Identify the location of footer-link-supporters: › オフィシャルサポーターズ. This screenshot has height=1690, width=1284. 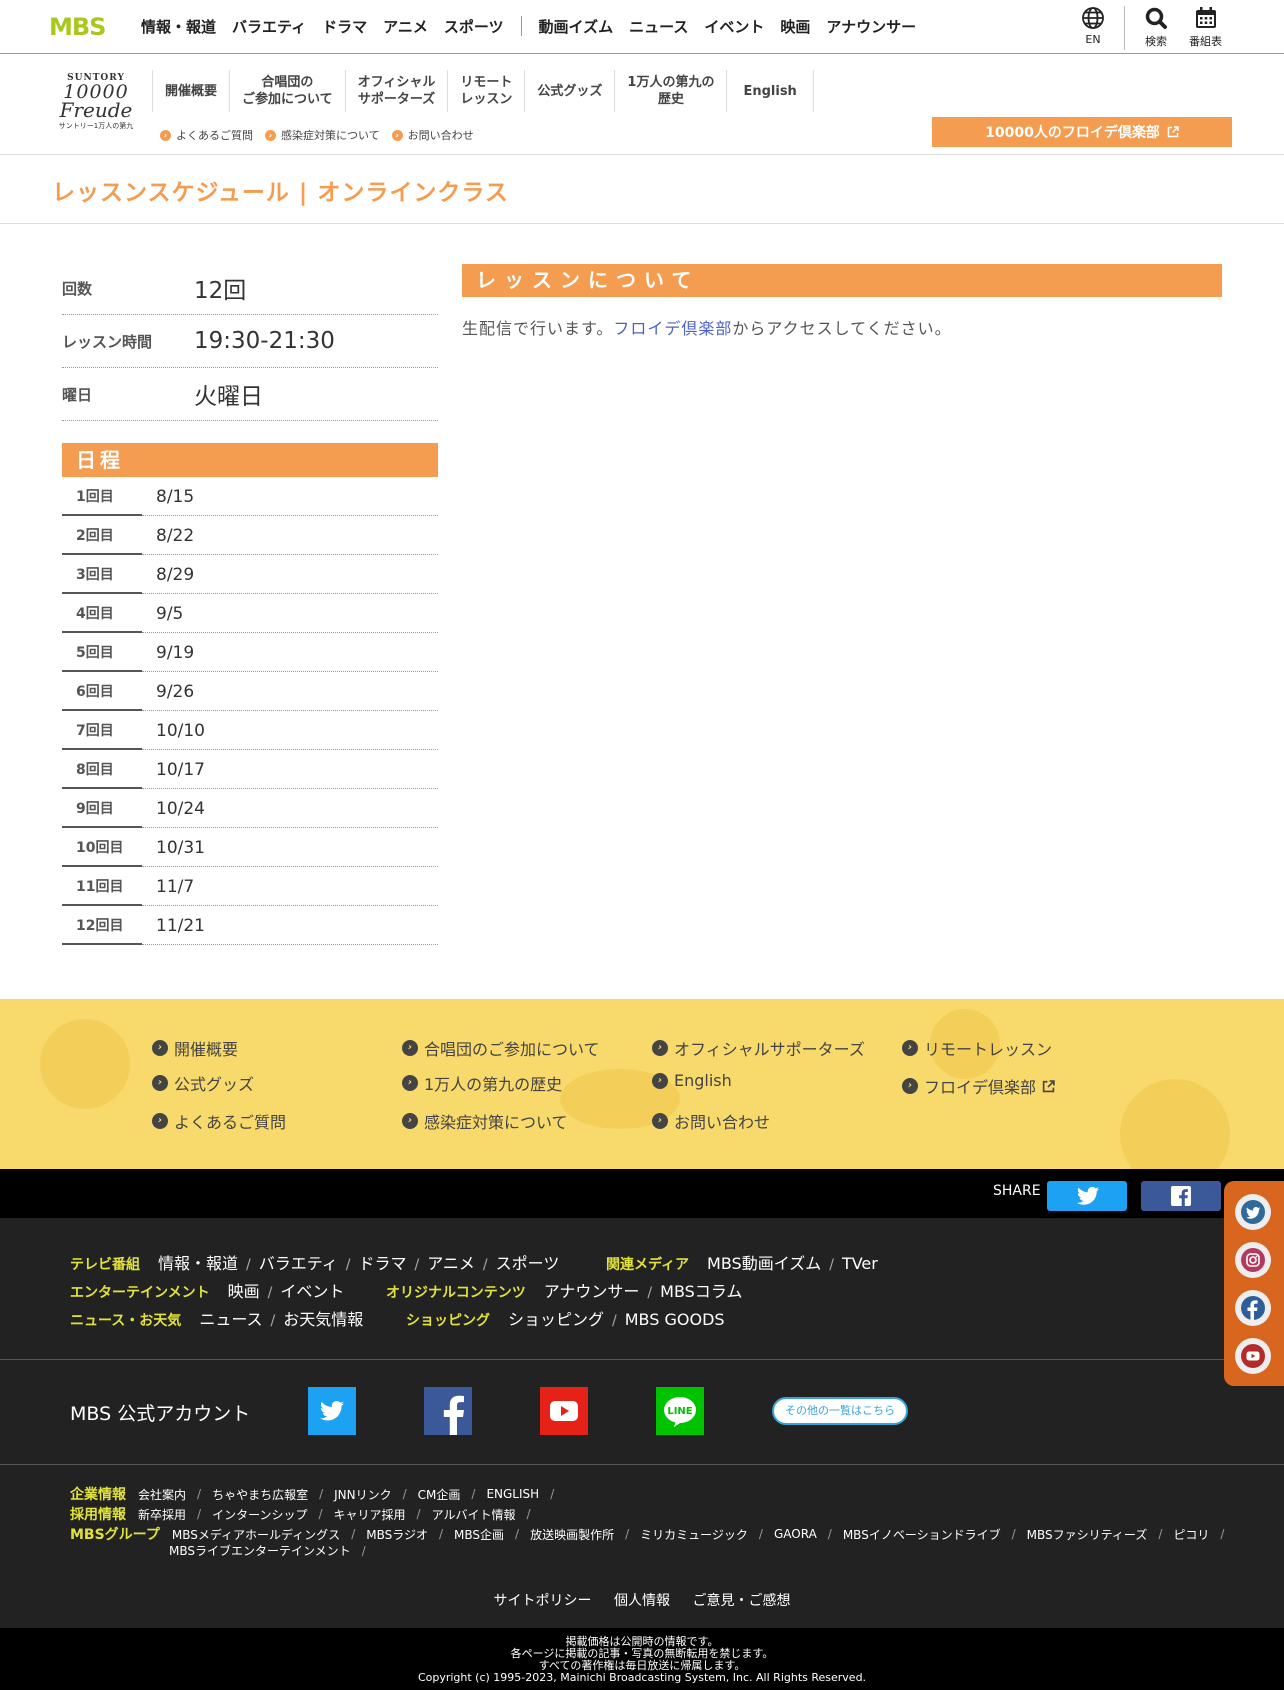
(758, 1048).